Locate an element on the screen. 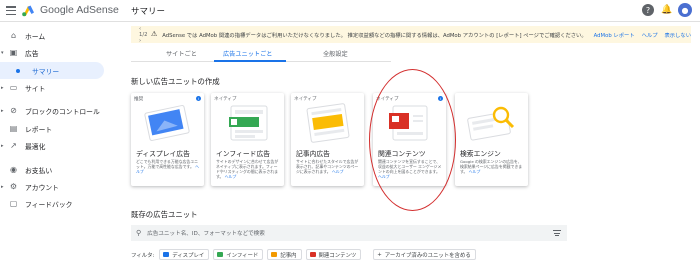 This screenshot has width=700, height=268. sidebar-item-label: サイト is located at coordinates (35, 88).